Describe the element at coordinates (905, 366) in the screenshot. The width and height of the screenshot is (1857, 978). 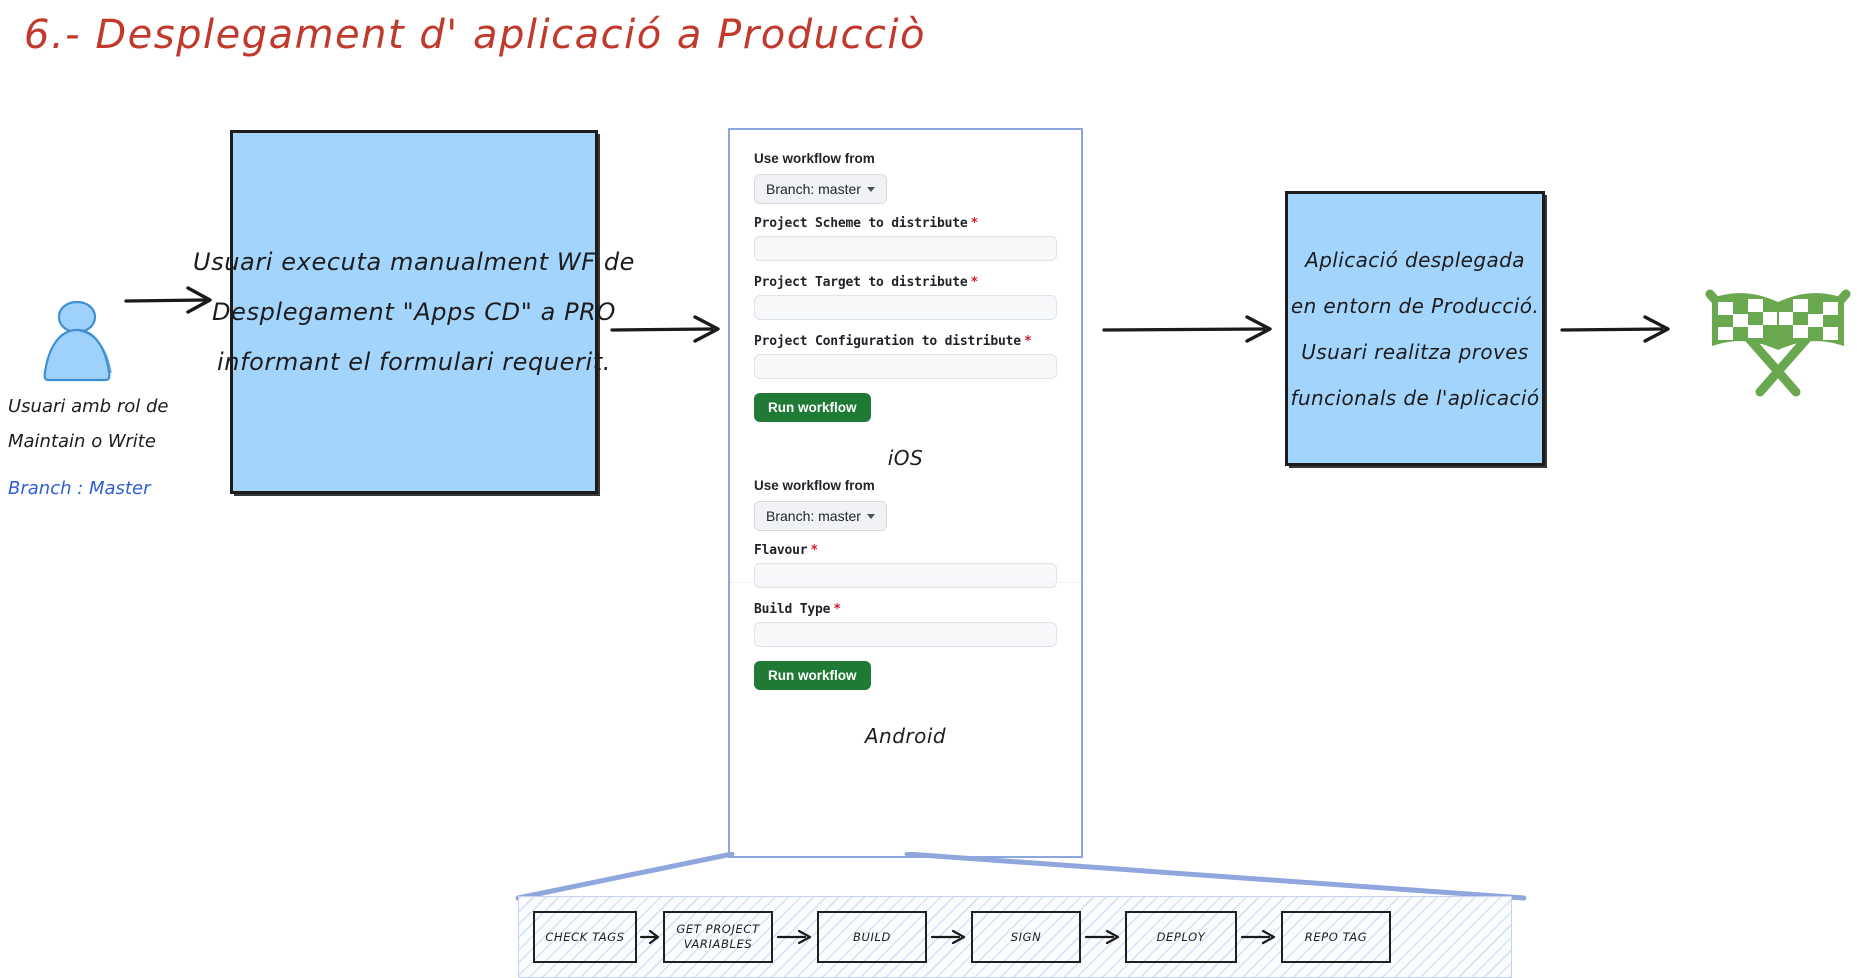
I see `input-project-configuration` at that location.